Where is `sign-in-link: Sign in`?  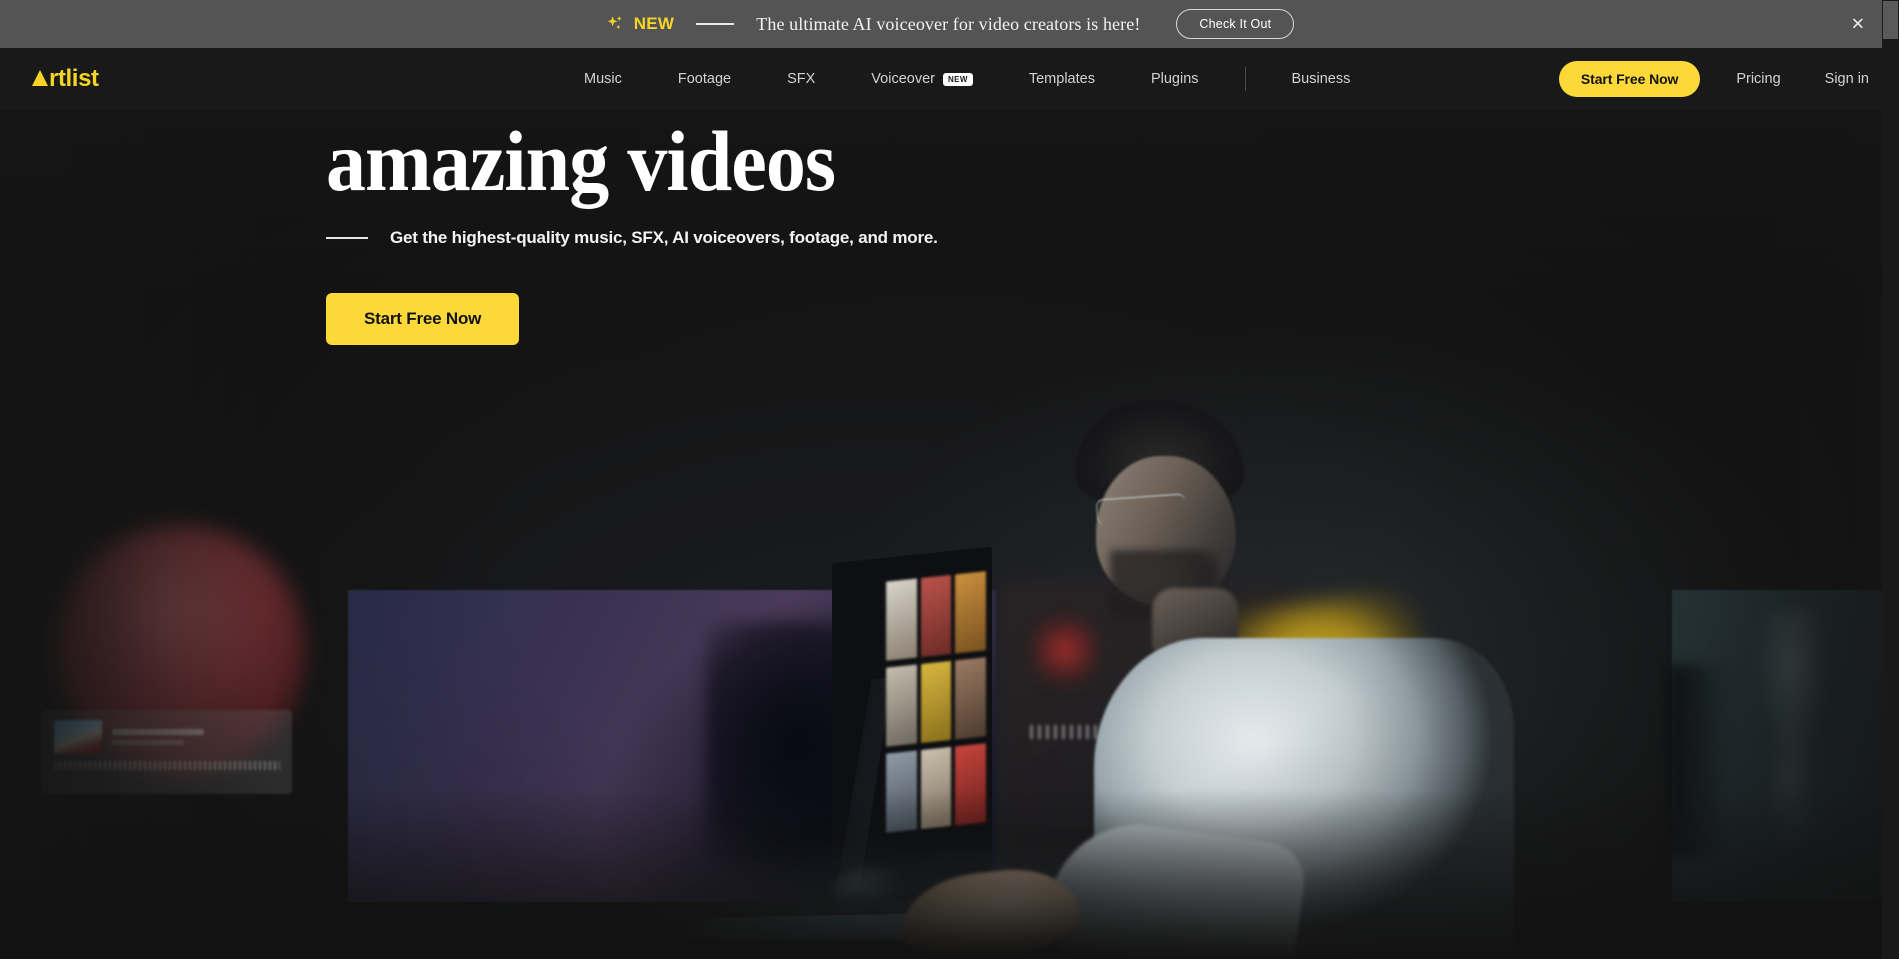 sign-in-link: Sign in is located at coordinates (1847, 79).